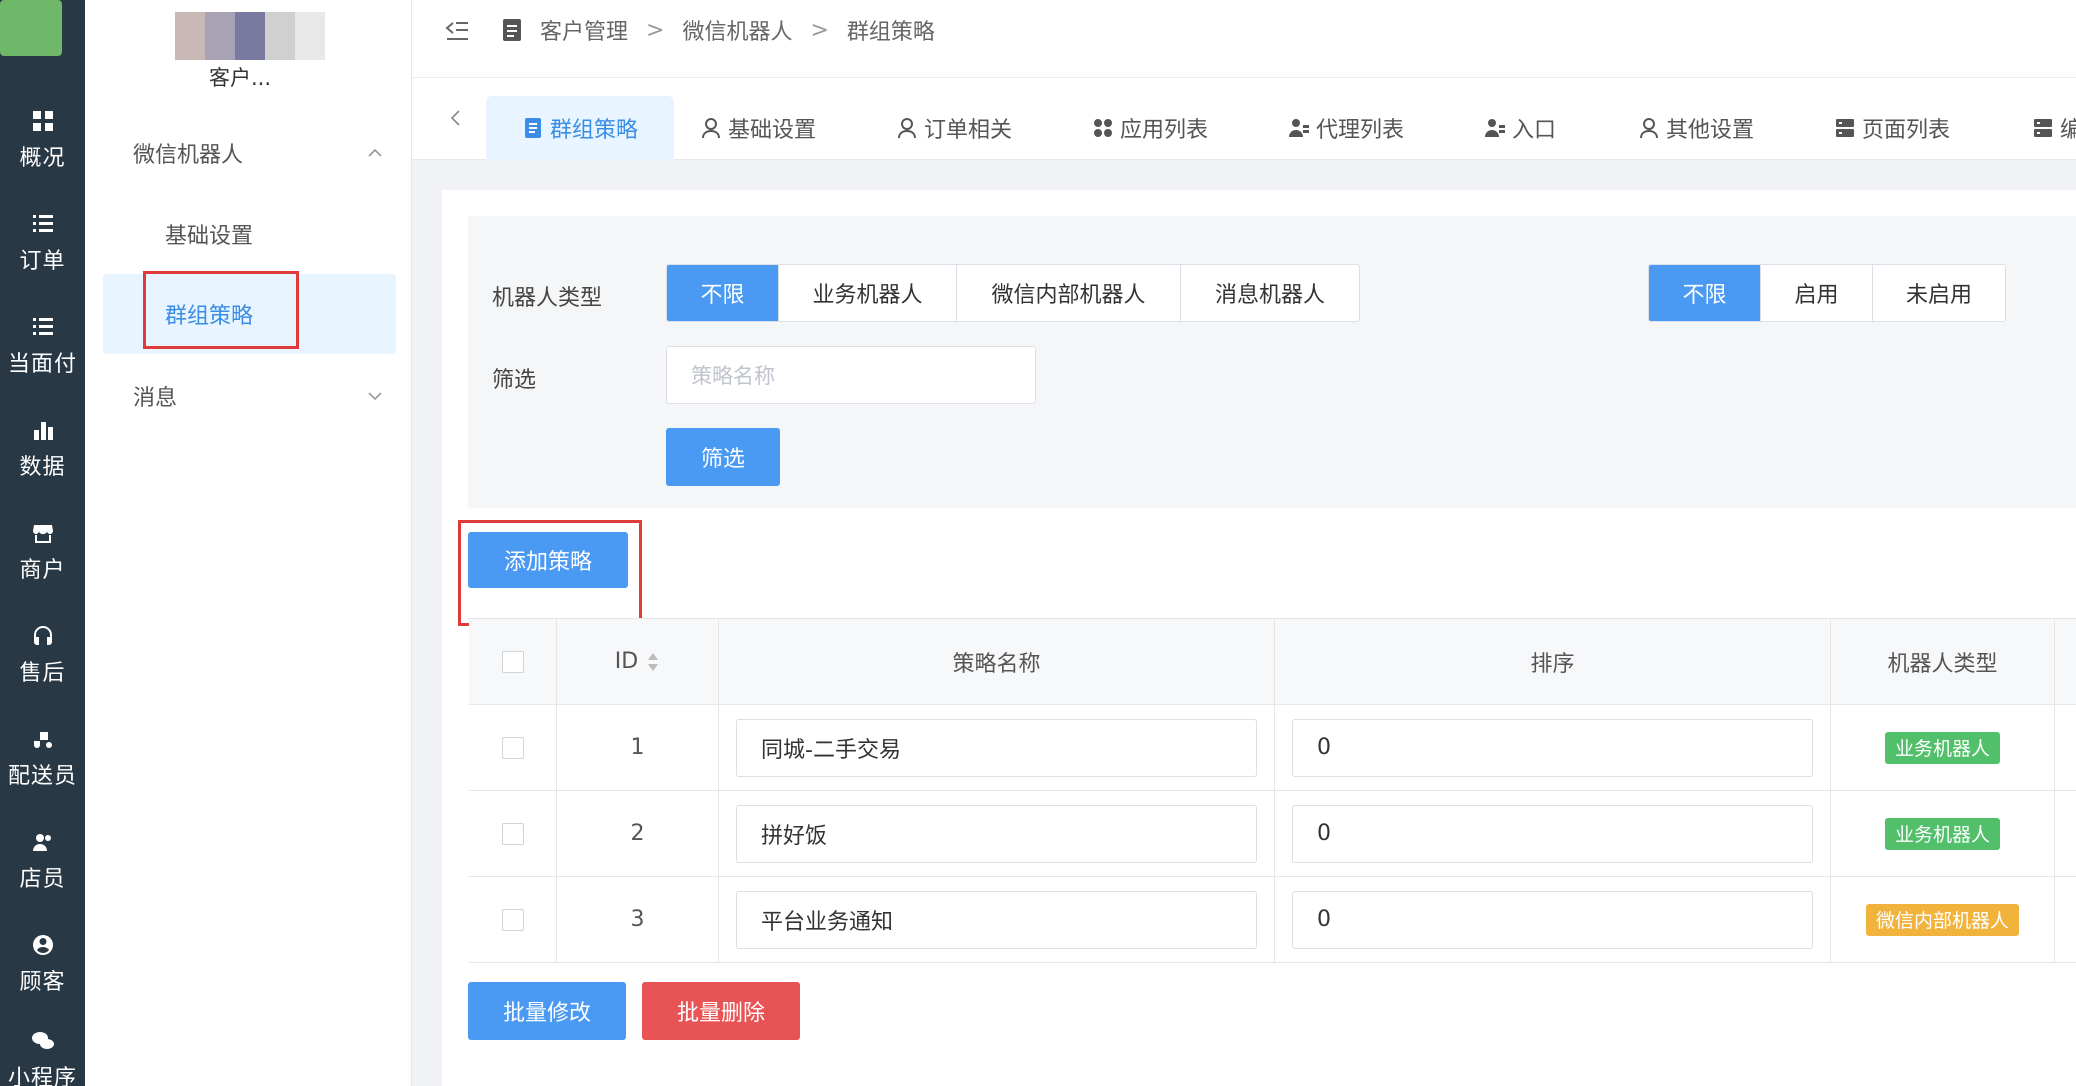 This screenshot has height=1086, width=2076. I want to click on robot-type-option-wechat-internal: 微信内部机器人, so click(1069, 293).